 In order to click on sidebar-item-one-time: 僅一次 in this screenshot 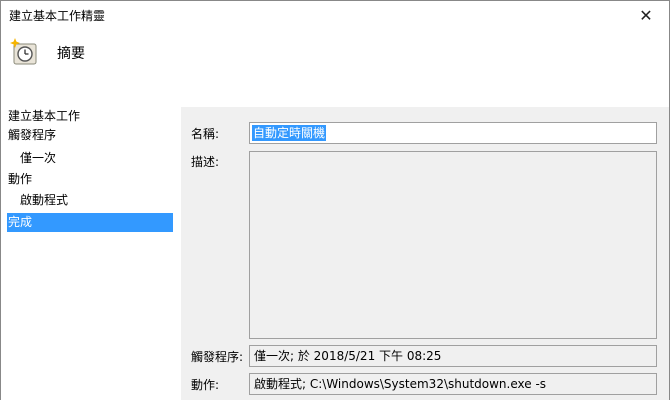, I will do `click(90, 158)`.